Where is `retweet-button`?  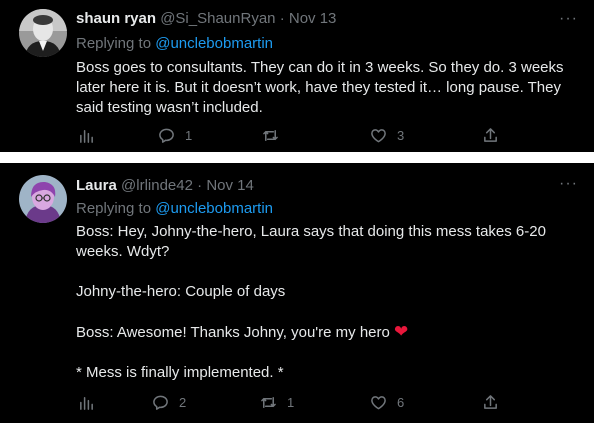 retweet-button is located at coordinates (275, 135).